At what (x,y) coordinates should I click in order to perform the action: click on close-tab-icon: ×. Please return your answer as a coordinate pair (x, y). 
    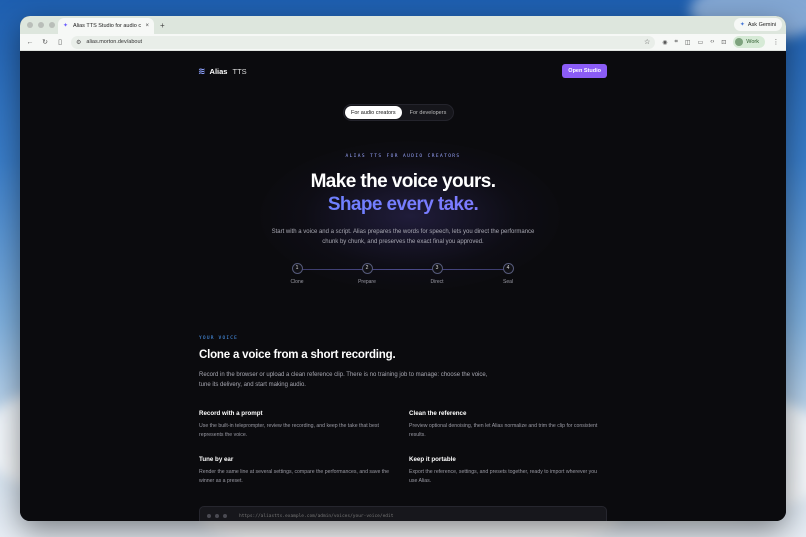
    Looking at the image, I should click on (147, 26).